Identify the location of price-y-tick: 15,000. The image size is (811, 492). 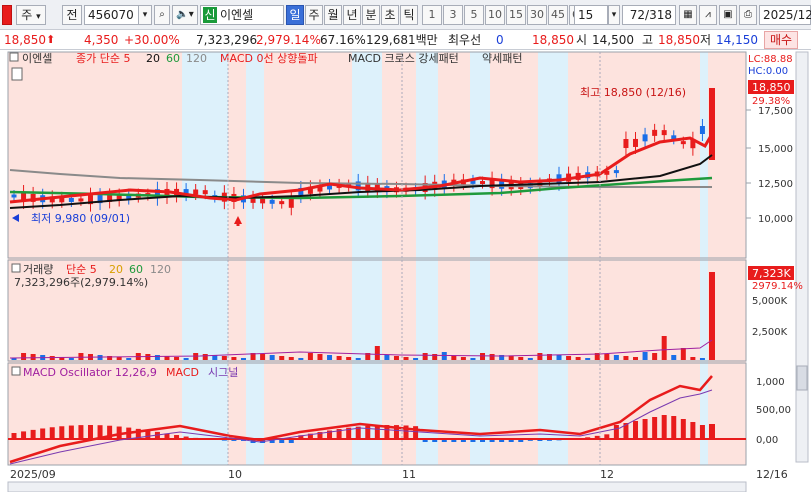
(775, 149).